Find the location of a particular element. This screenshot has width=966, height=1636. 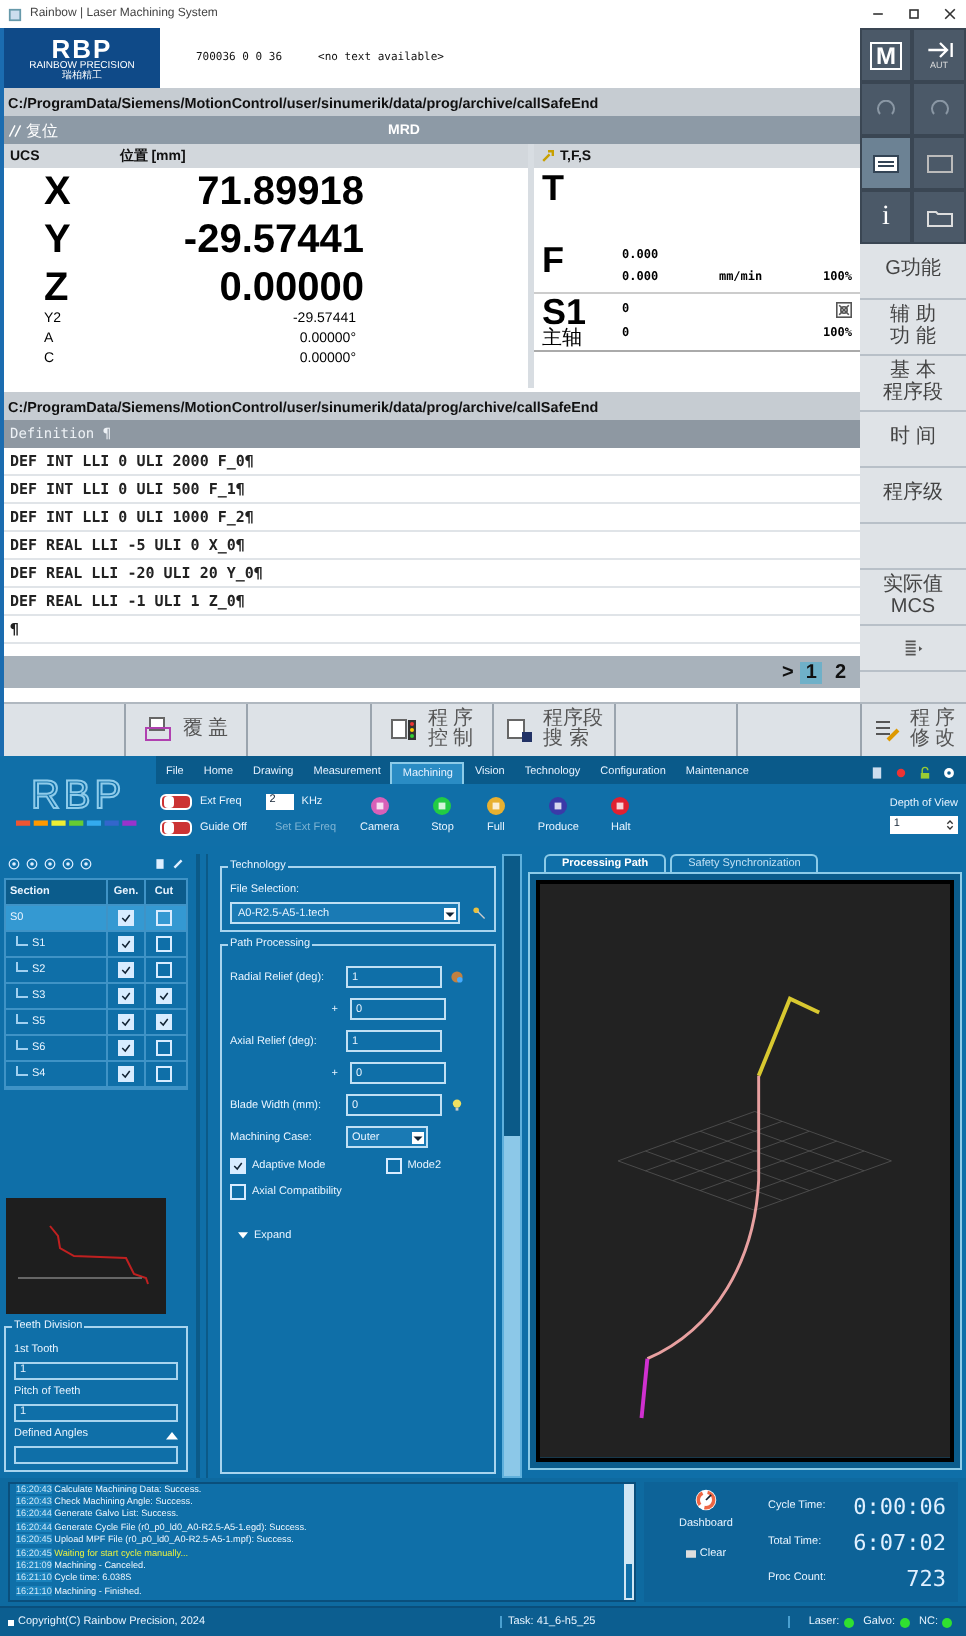

stat-value: 6:07:02 is located at coordinates (899, 1542).